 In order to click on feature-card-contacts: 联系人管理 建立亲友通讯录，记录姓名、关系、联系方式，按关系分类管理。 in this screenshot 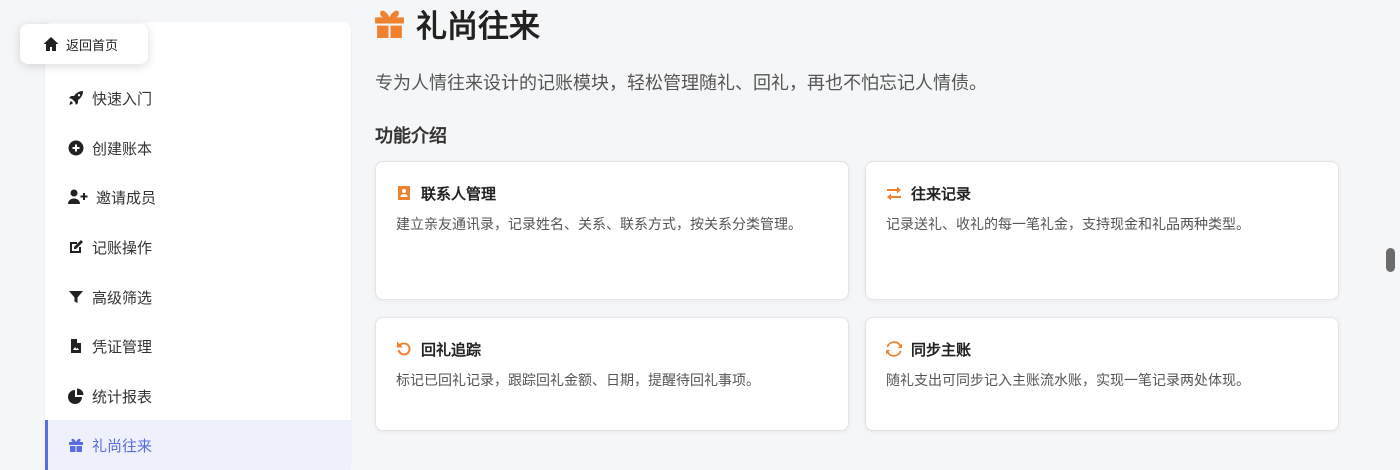, I will do `click(612, 230)`.